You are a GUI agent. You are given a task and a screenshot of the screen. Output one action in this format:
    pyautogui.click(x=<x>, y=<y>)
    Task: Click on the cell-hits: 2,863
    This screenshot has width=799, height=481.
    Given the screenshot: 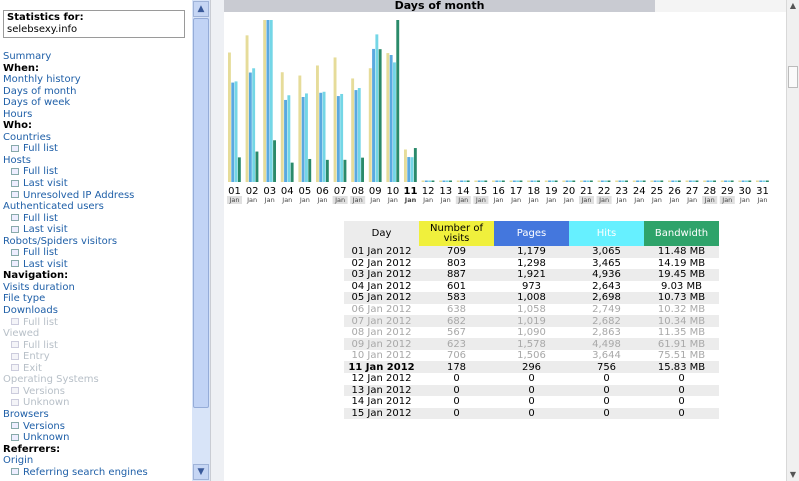 What is the action you would take?
    pyautogui.click(x=606, y=332)
    